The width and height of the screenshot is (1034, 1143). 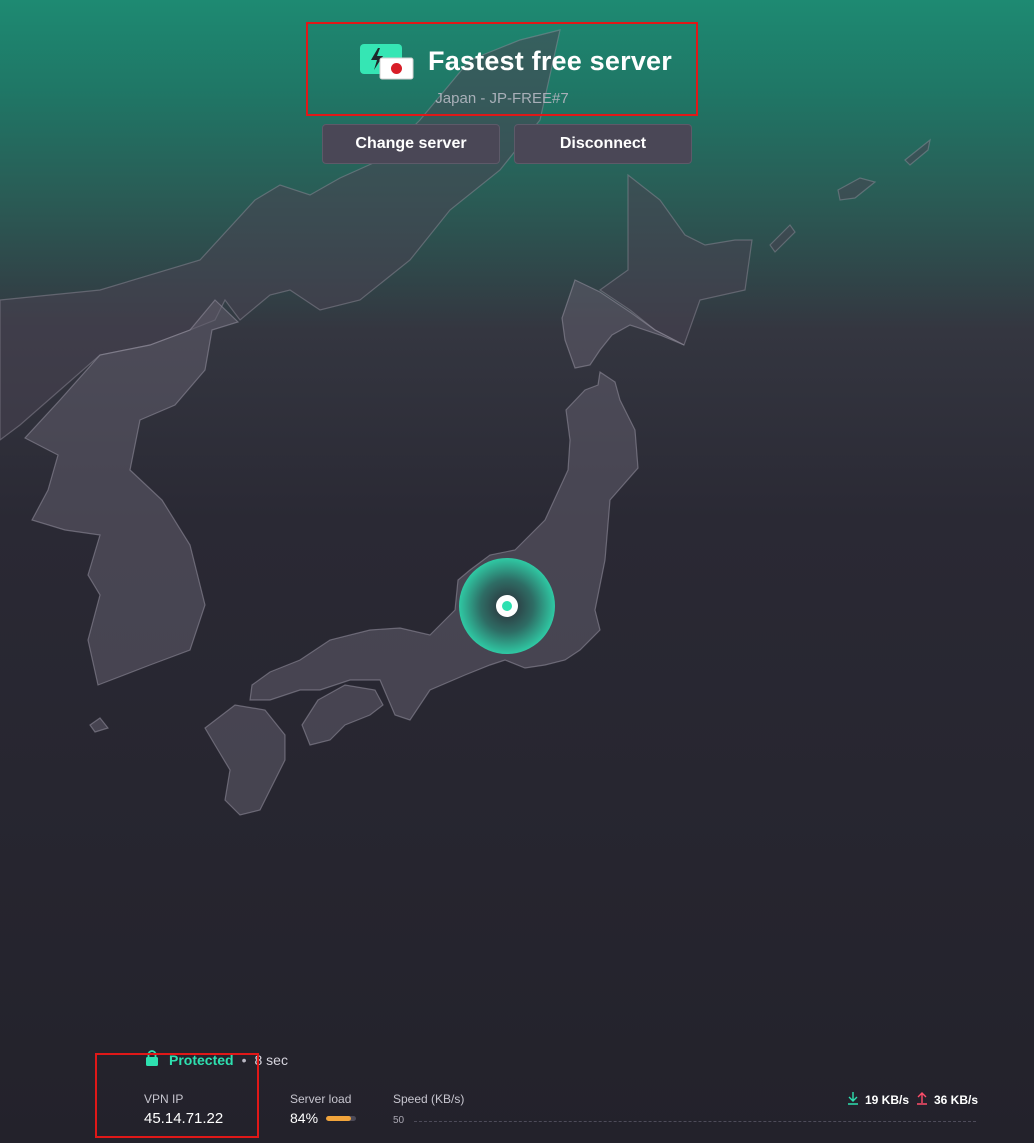 What do you see at coordinates (386, 61) in the screenshot?
I see `lightning-icon` at bounding box center [386, 61].